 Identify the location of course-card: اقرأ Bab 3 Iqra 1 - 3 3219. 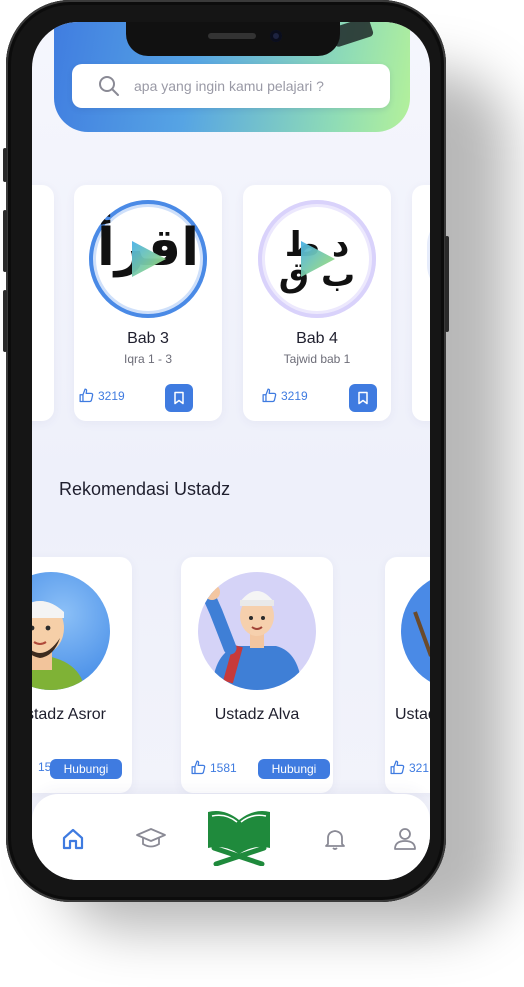
(148, 303).